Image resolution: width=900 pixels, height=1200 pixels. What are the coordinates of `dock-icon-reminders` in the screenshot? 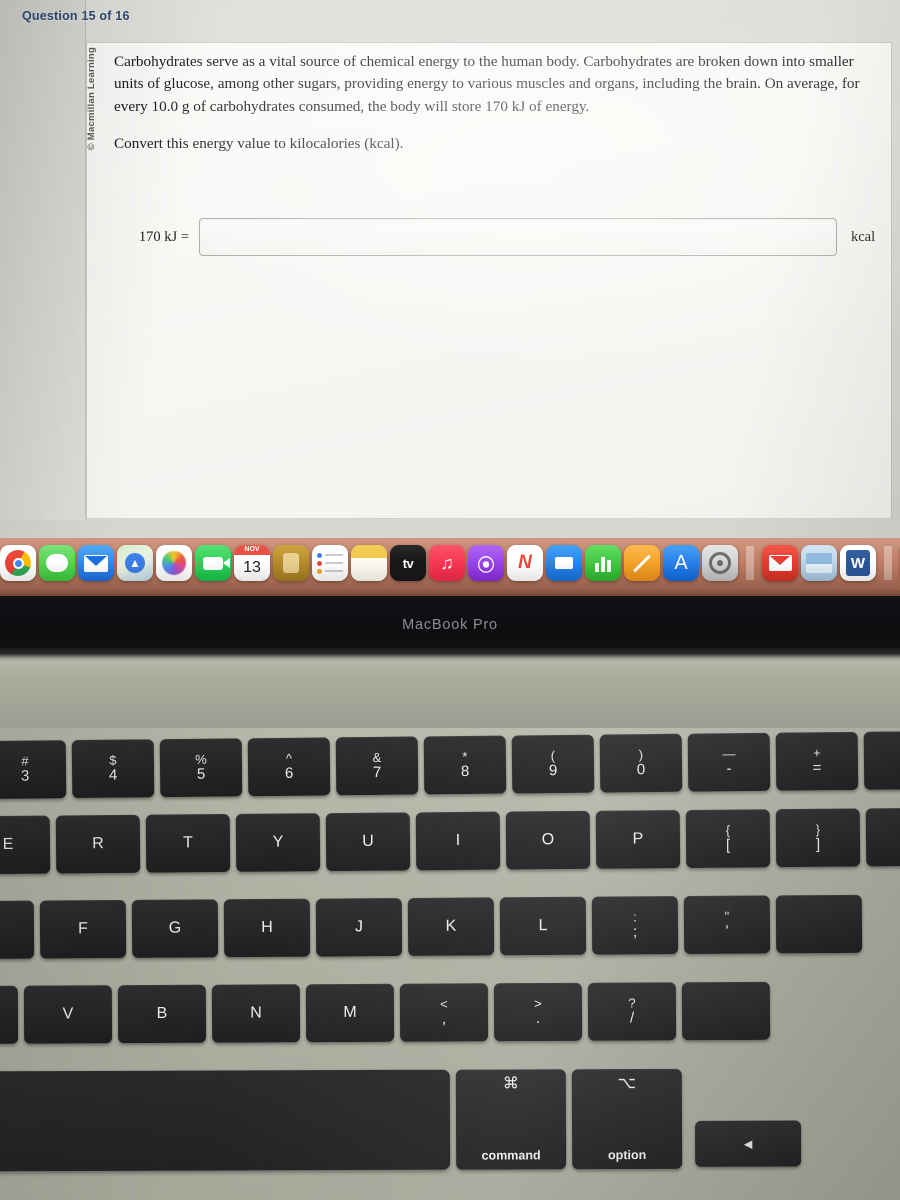 It's located at (330, 563).